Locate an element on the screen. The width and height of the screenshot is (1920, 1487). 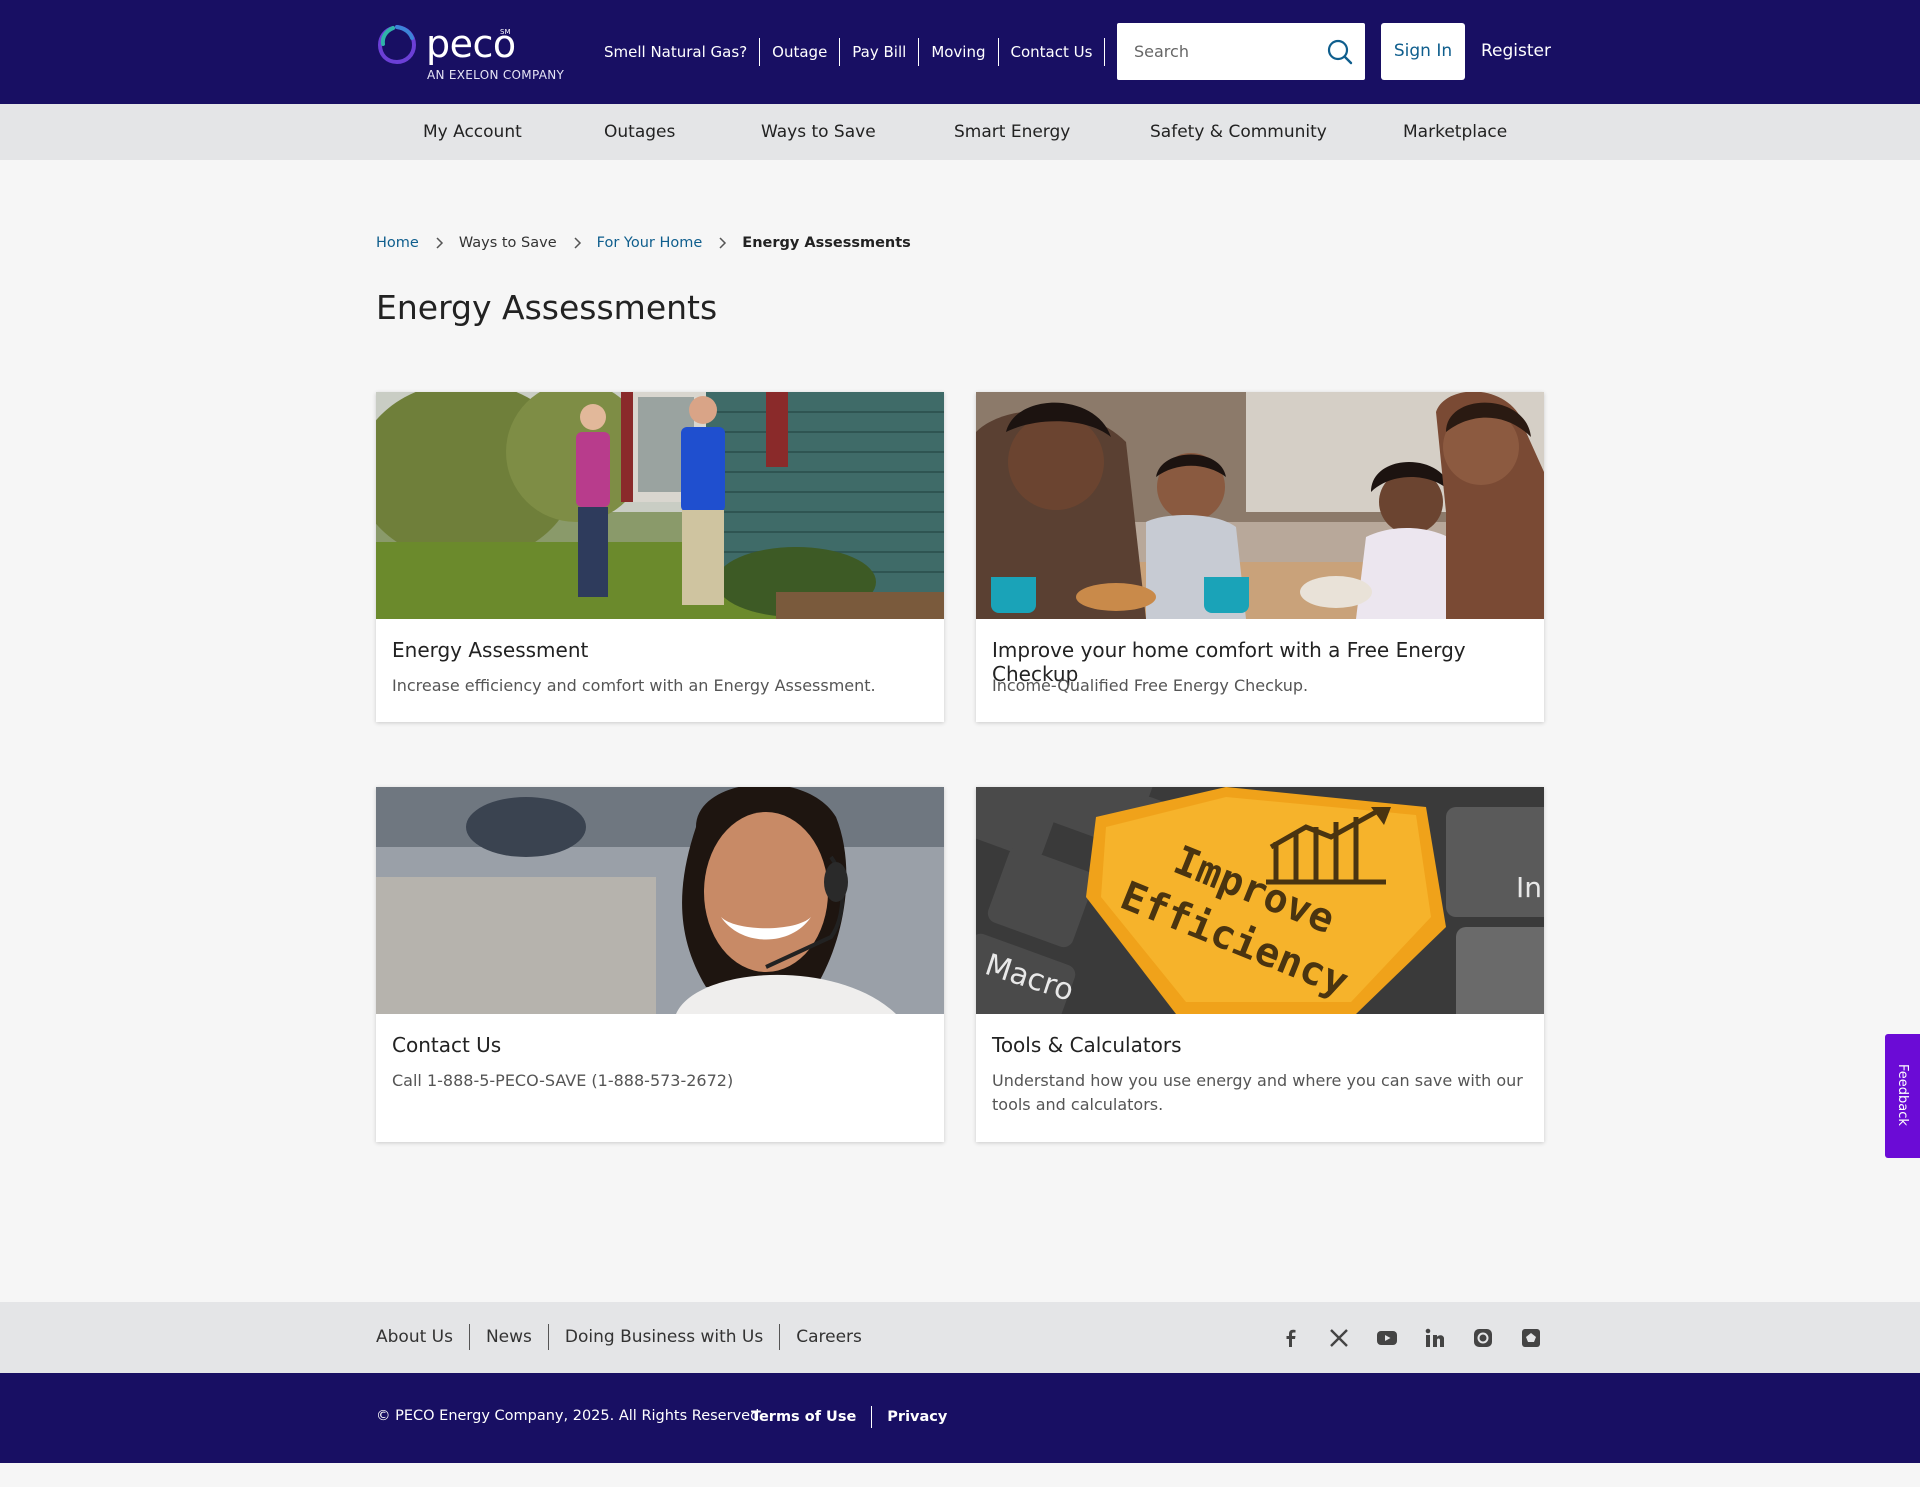
card-title: Energy Assessment is located at coordinates (490, 650).